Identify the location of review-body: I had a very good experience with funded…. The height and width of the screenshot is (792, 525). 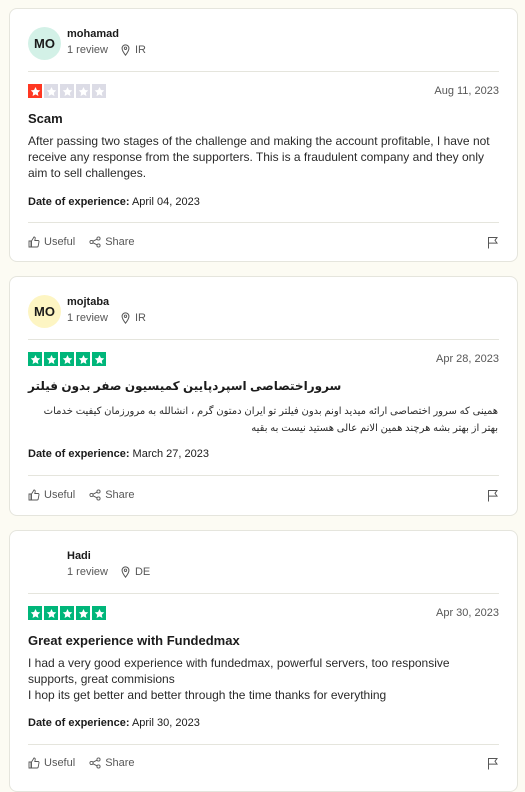
(239, 679).